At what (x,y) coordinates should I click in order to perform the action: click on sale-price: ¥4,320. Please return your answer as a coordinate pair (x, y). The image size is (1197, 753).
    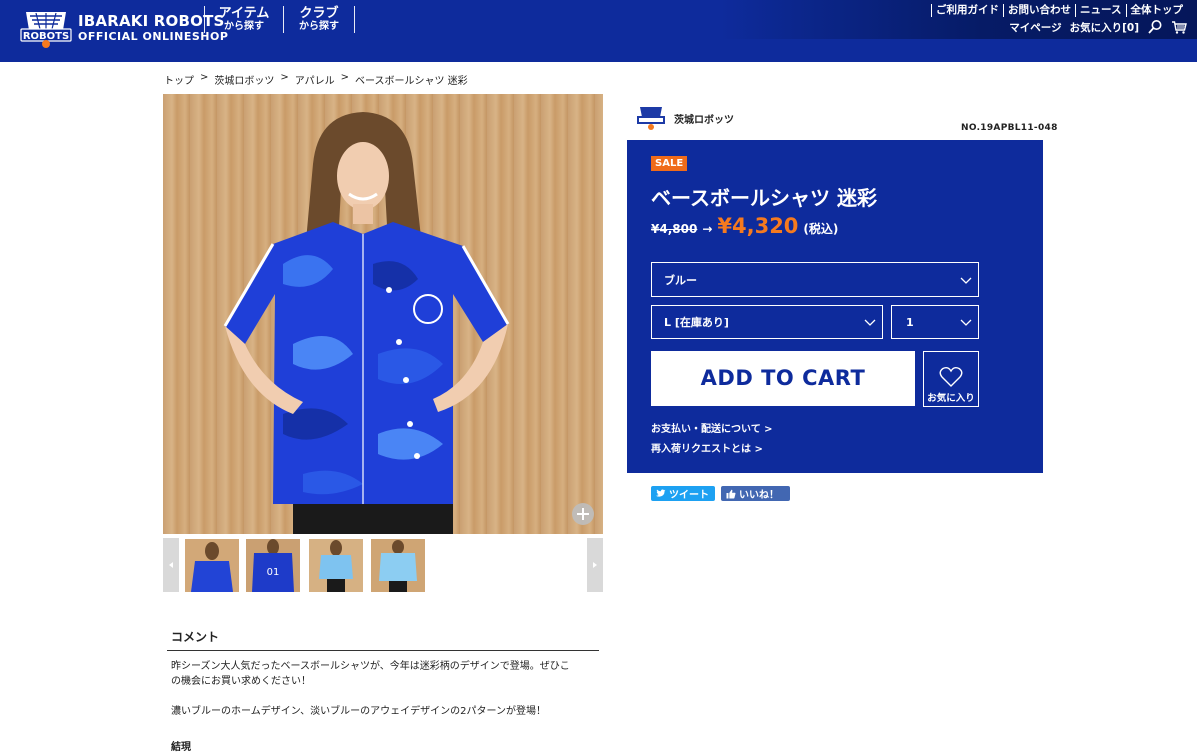
    Looking at the image, I should click on (758, 226).